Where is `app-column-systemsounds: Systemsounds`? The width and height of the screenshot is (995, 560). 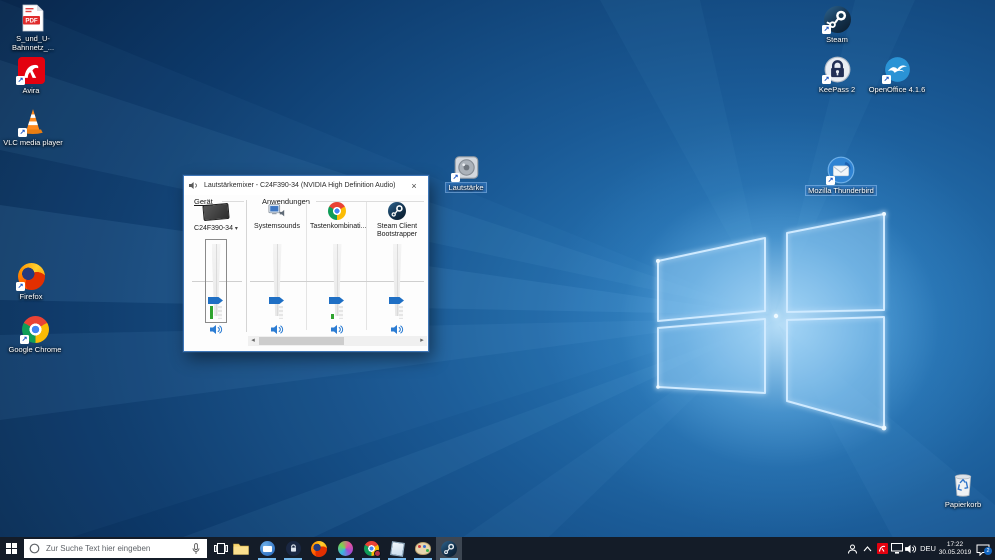
app-column-systemsounds: Systemsounds is located at coordinates (277, 271).